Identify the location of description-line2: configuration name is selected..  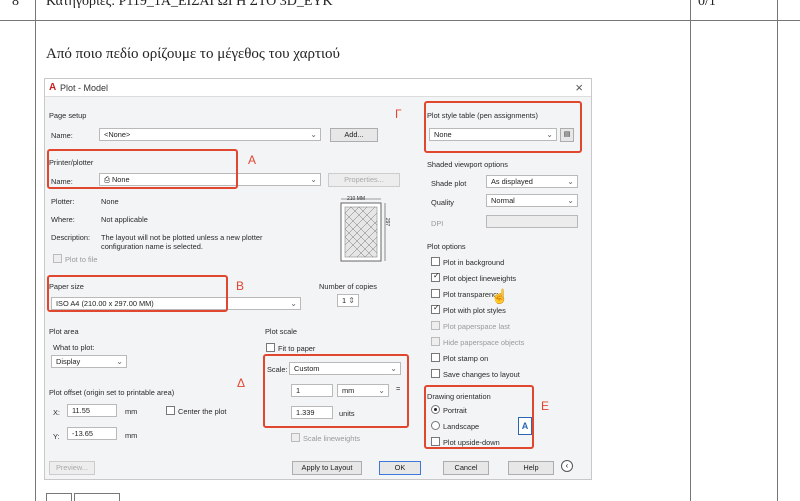
(152, 246).